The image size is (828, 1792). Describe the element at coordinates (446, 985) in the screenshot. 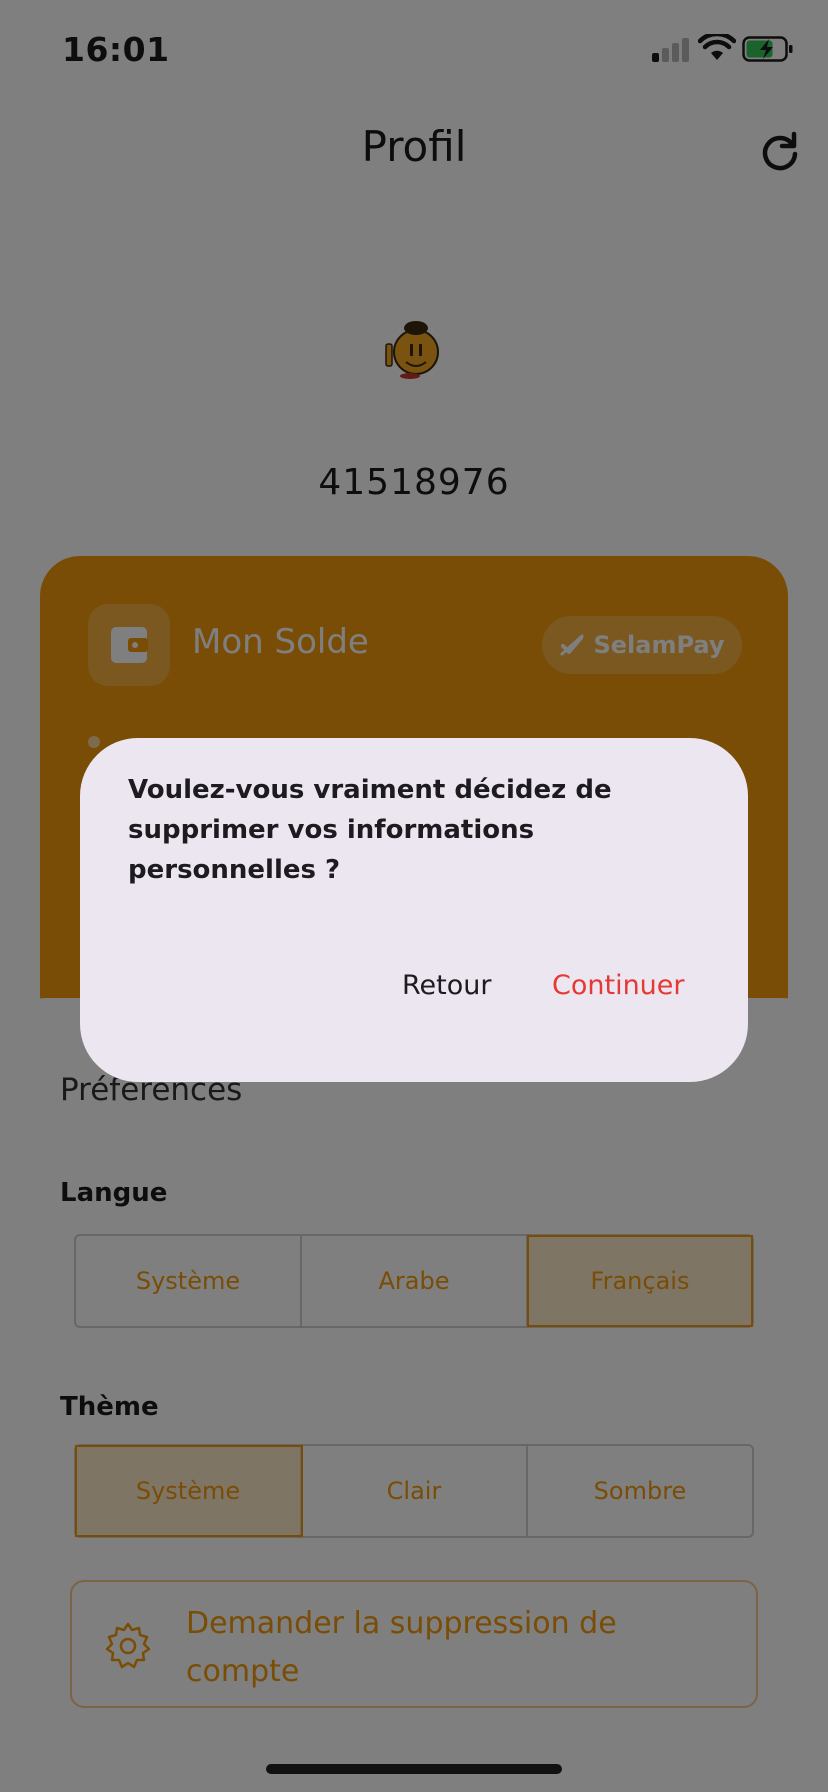

I see `back-button: Retour` at that location.